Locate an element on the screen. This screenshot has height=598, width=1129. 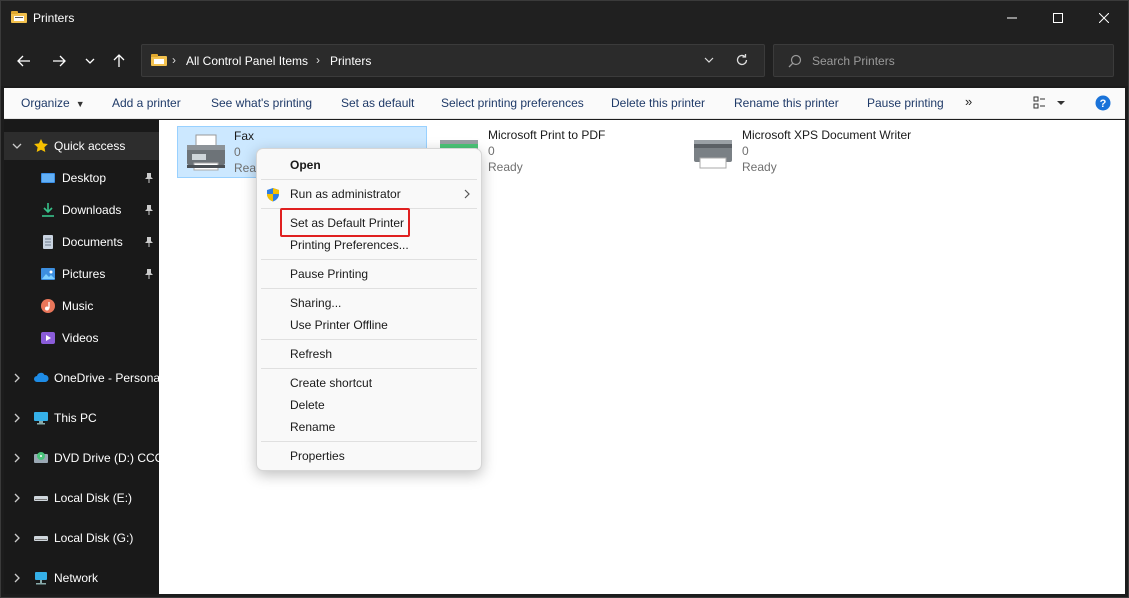
arrow-left-icon is located at coordinates (23, 61).